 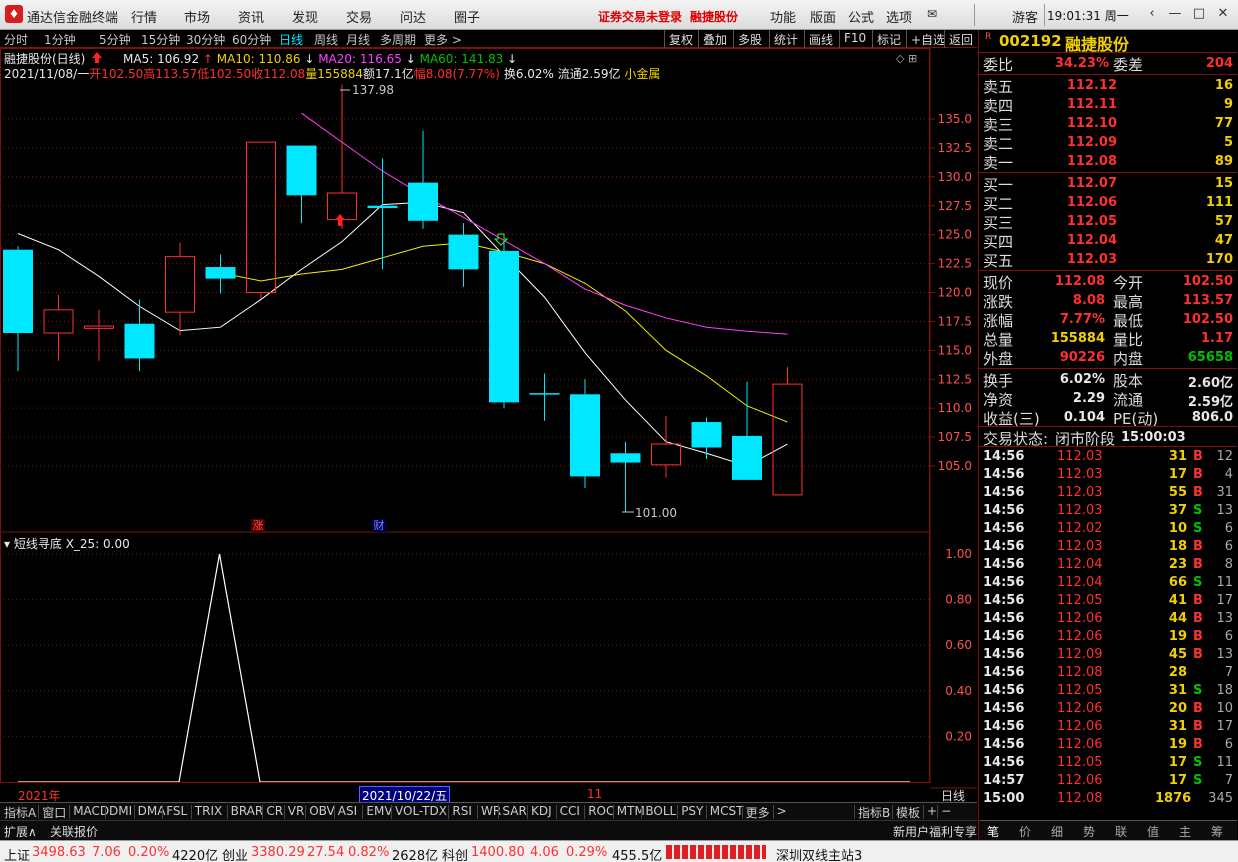 I want to click on indicator-tab: PSY, so click(x=692, y=811).